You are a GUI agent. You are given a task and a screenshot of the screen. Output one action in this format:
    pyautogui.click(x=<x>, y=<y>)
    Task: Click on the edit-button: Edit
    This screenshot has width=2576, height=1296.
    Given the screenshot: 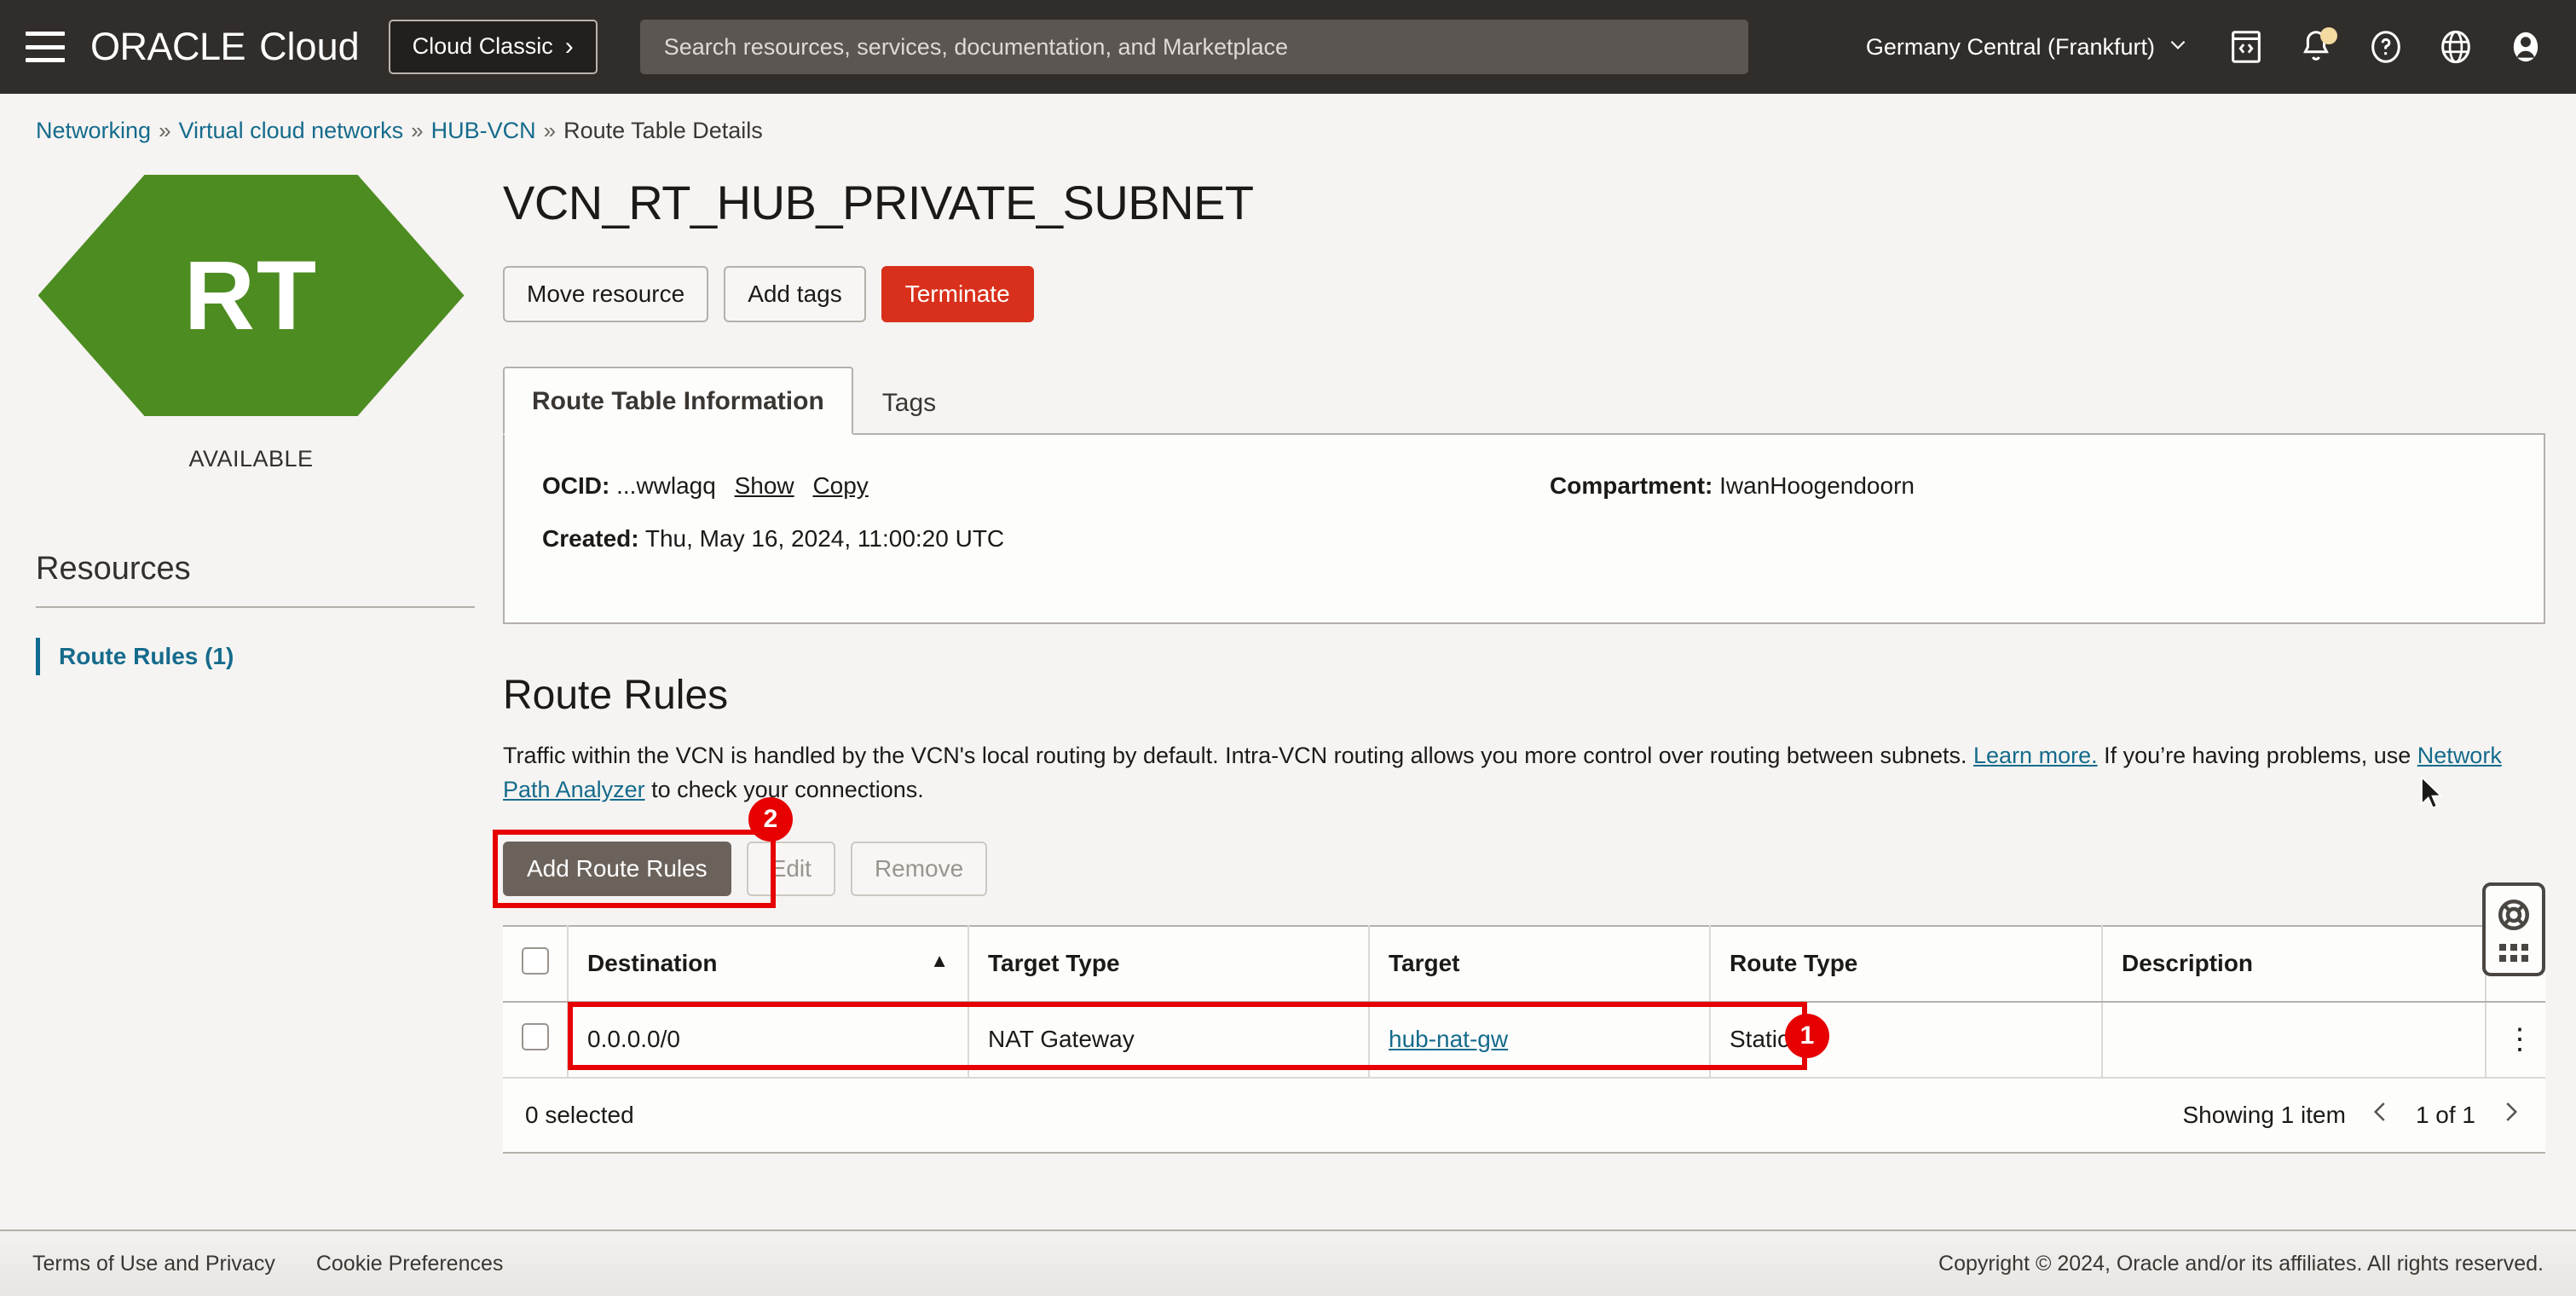 What is the action you would take?
    pyautogui.click(x=790, y=869)
    